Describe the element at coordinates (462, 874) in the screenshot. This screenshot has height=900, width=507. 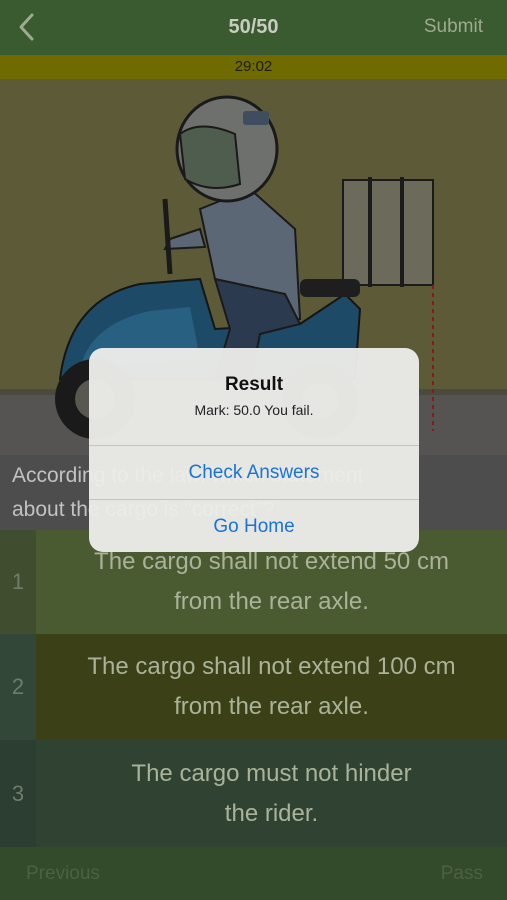
I see `pass-button: Pass` at that location.